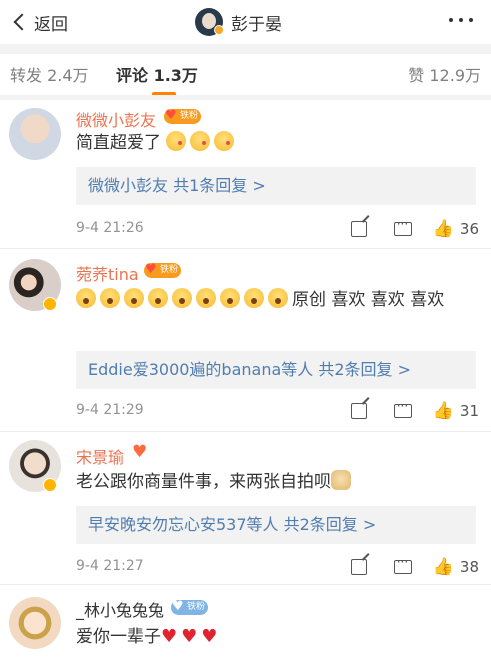  Describe the element at coordinates (276, 143) in the screenshot. I see `comment-text: 简直超爱了` at that location.